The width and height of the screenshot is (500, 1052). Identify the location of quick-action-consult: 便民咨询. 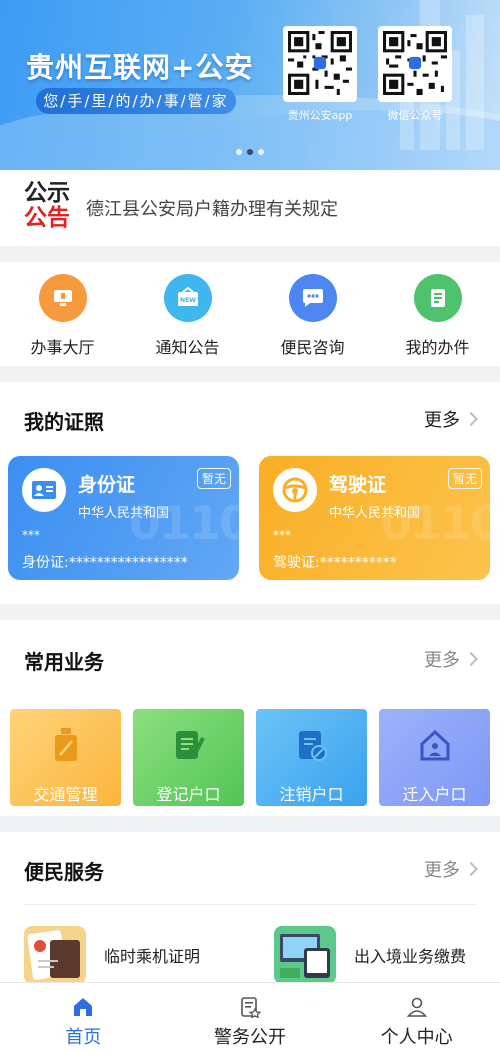
(312, 314).